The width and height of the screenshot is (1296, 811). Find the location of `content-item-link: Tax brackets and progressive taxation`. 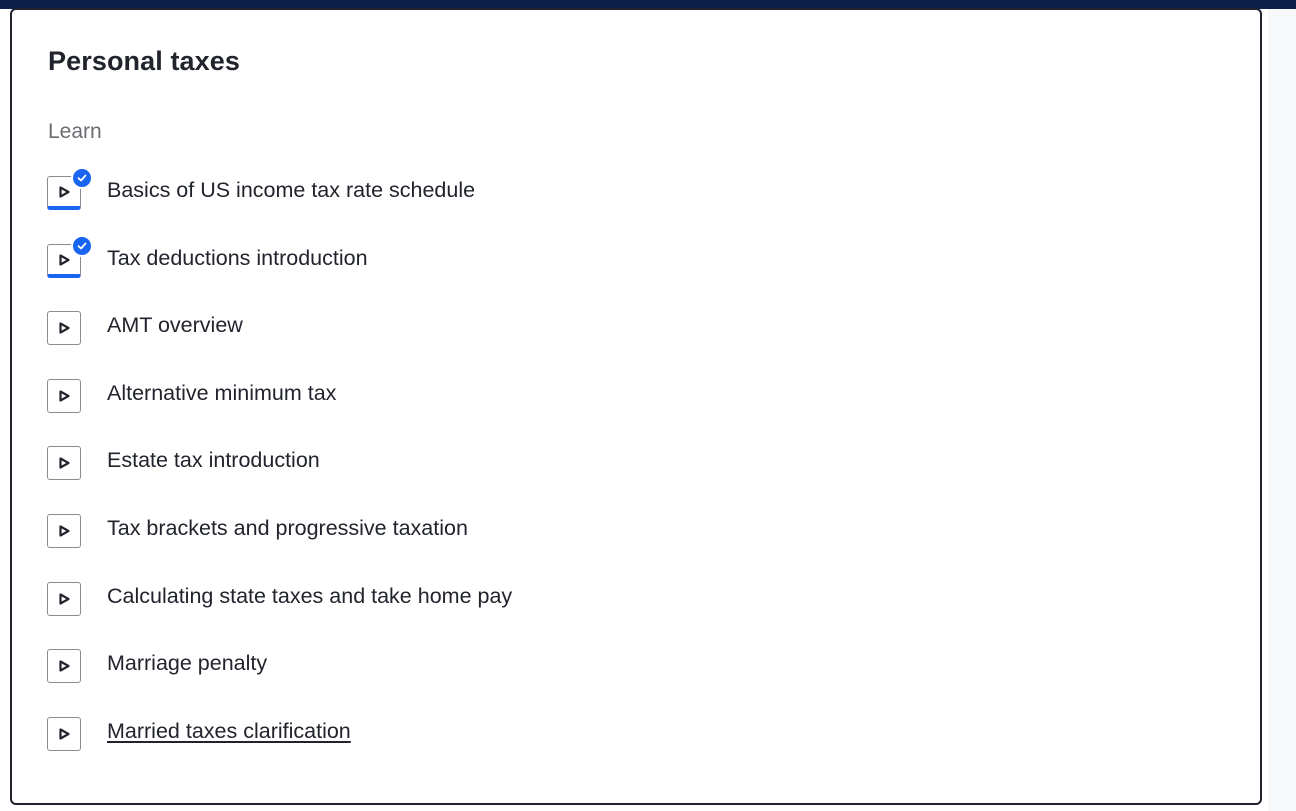

content-item-link: Tax brackets and progressive taxation is located at coordinates (287, 528).